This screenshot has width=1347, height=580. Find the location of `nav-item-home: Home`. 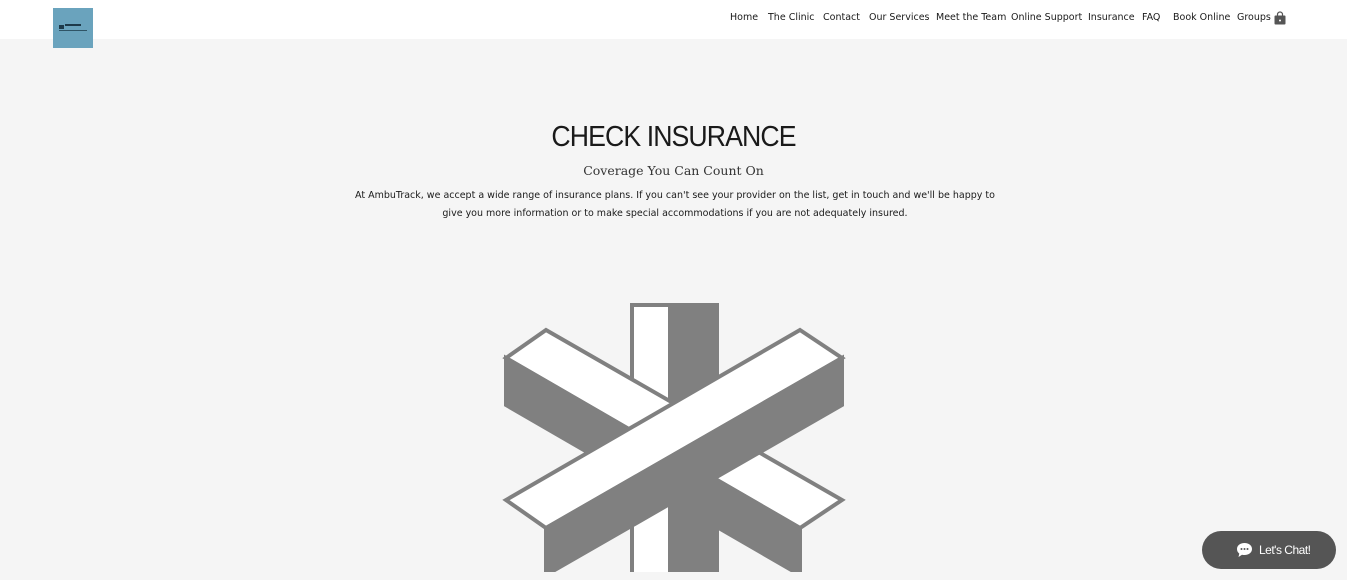

nav-item-home: Home is located at coordinates (744, 18).